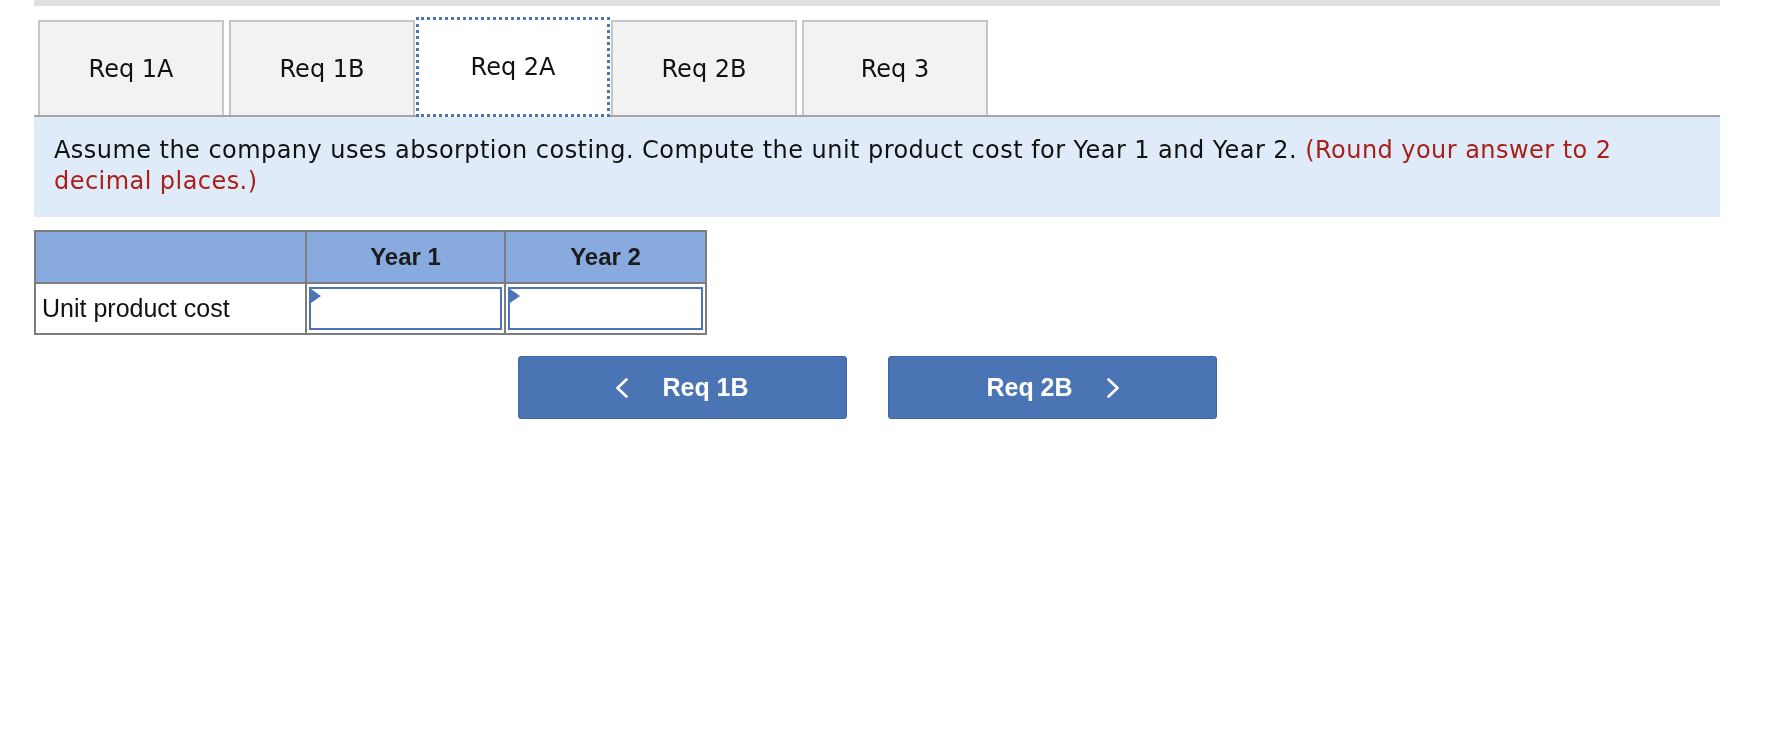  I want to click on instruction-text: Assume the company uses absorption costing. Compute the unit product cost for Year 1 and Year 2. (Round your answer to 2 decimal places.), so click(833, 166).